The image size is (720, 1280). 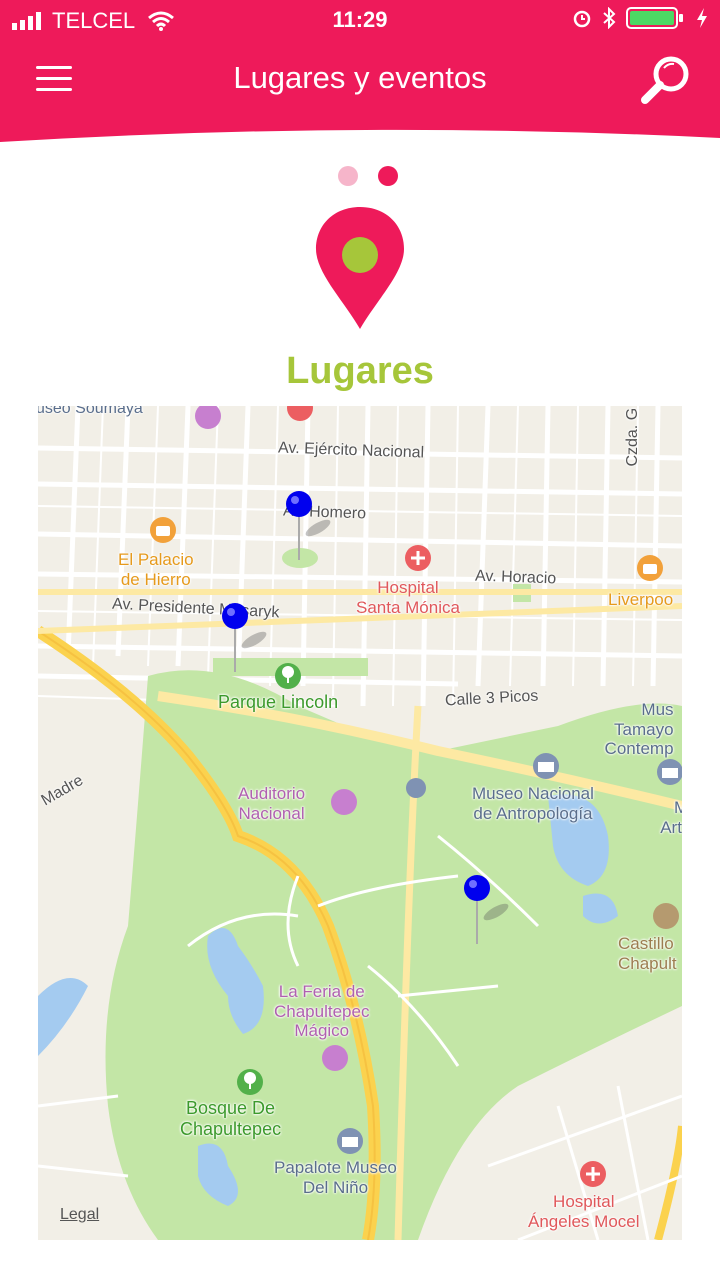 I want to click on charging-icon, so click(x=702, y=18).